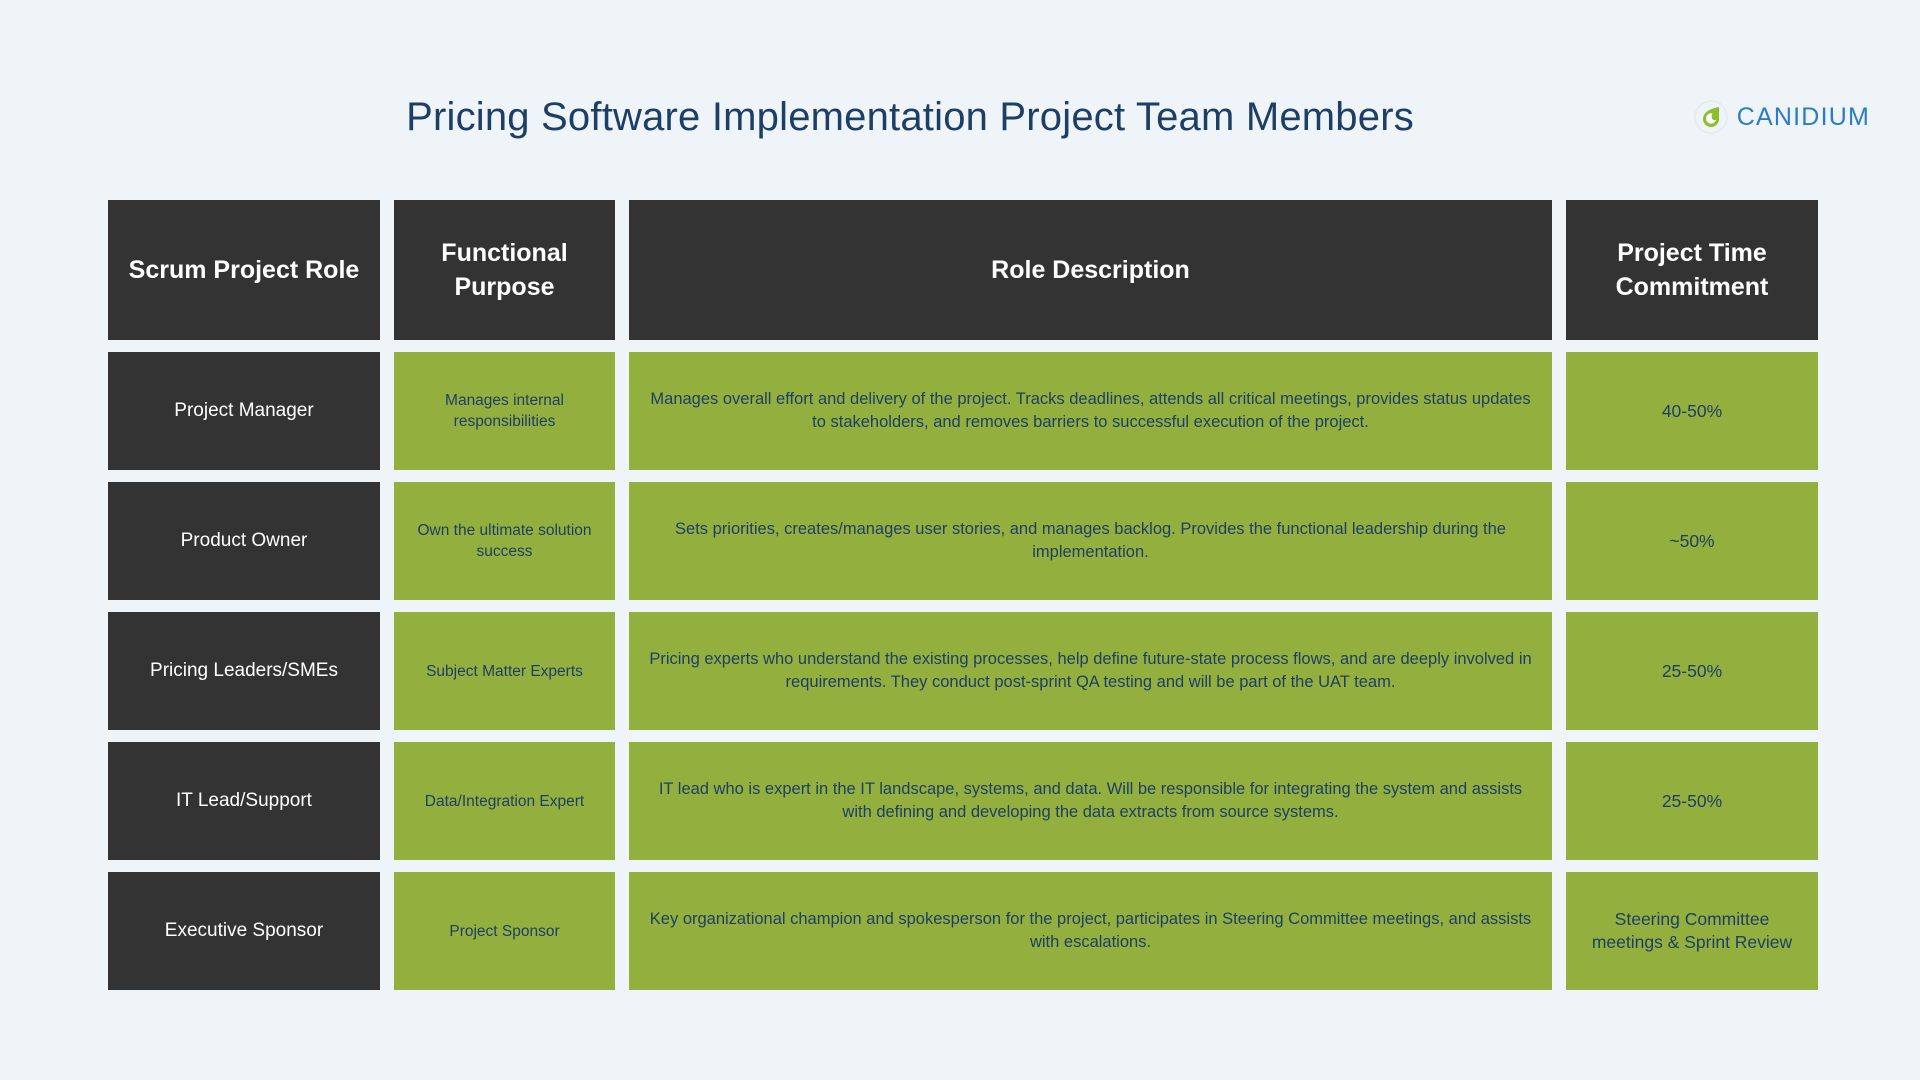 The image size is (1920, 1080). I want to click on time-commitment-cell: ~50%, so click(1692, 541).